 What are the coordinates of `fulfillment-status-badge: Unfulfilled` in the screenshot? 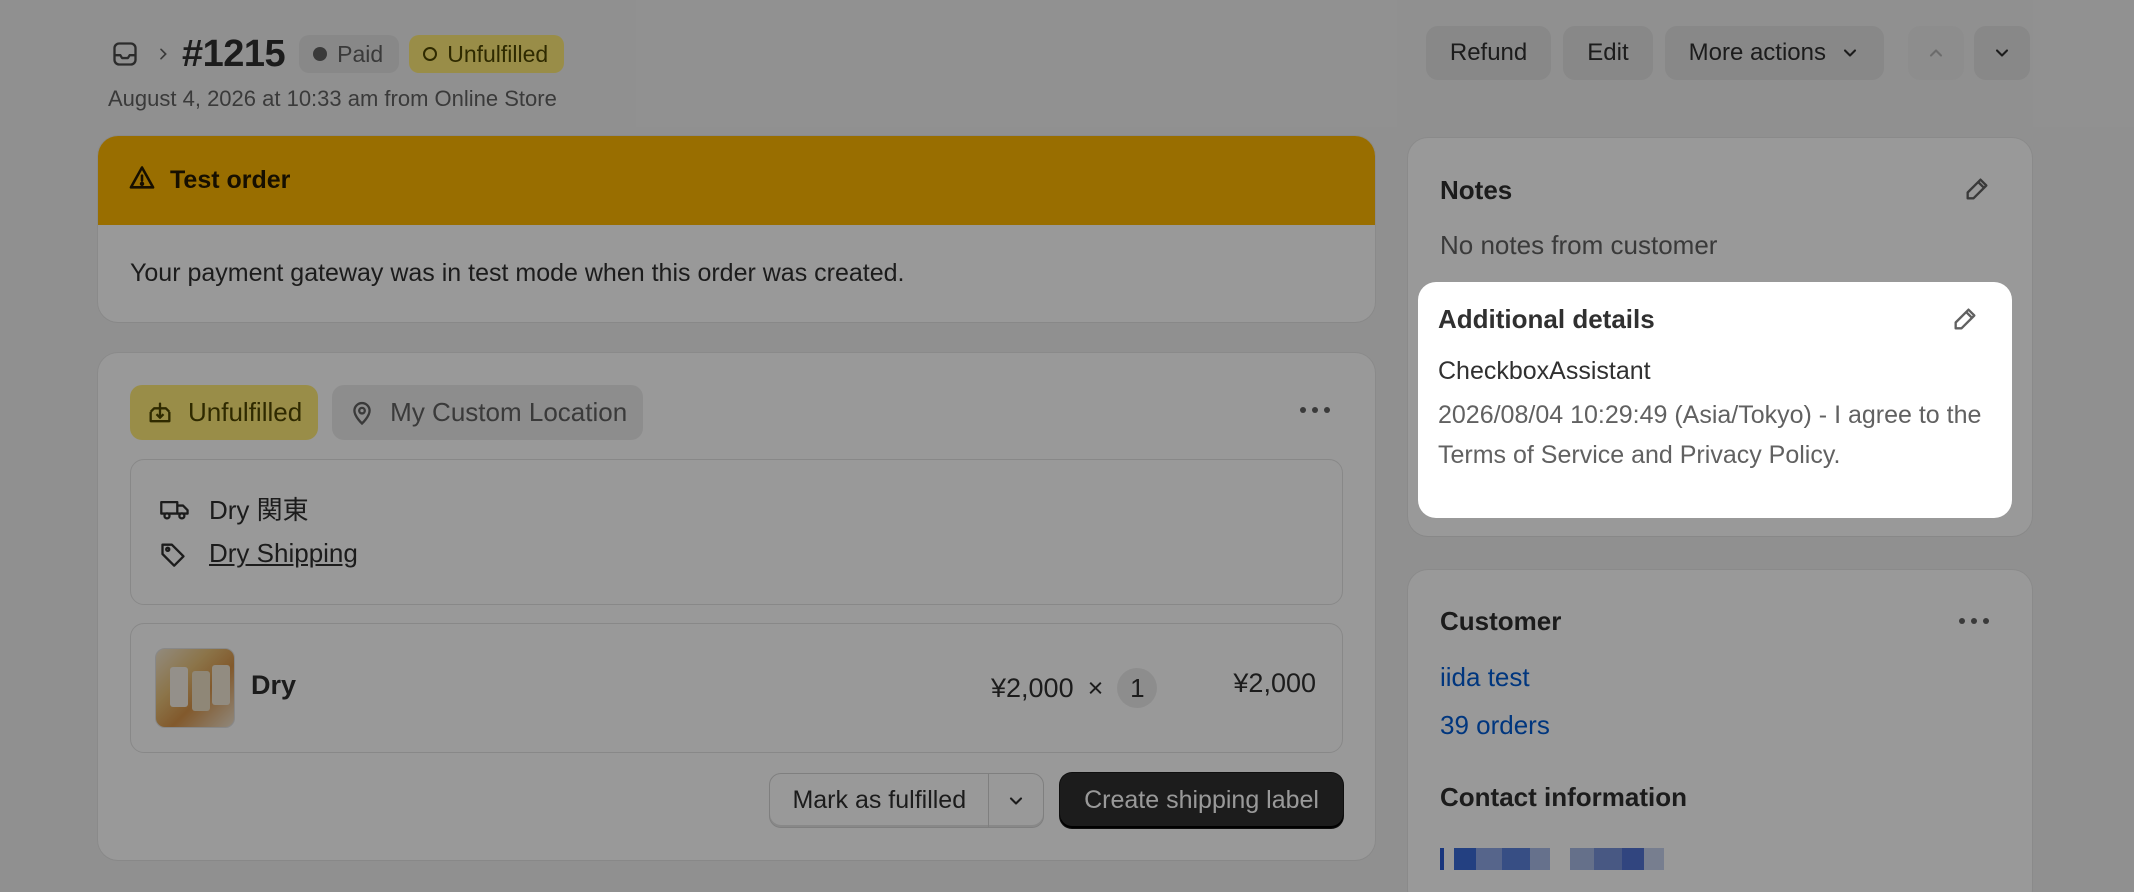 It's located at (487, 54).